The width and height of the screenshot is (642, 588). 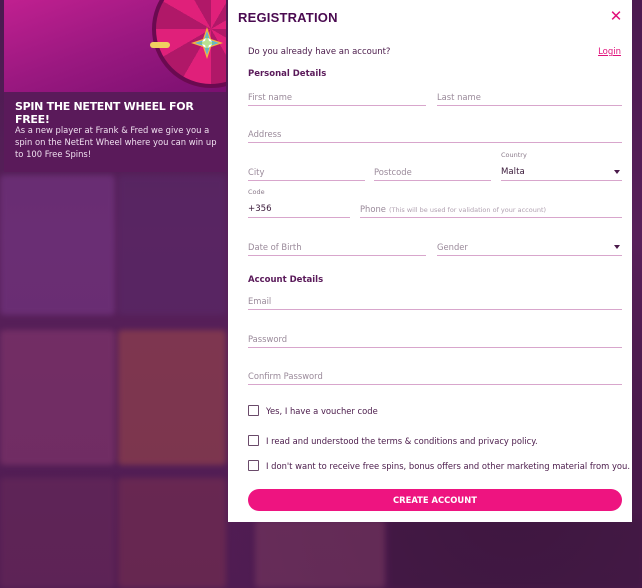 What do you see at coordinates (287, 74) in the screenshot?
I see `personal-details-heading: Personal Details` at bounding box center [287, 74].